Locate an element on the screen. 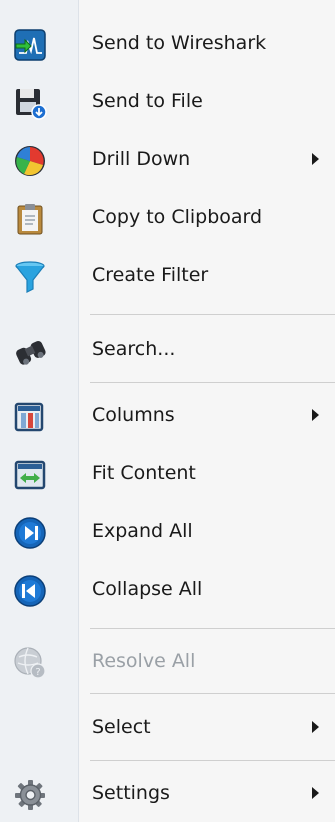  menu-item-fit-content: Fit Content is located at coordinates (167, 475).